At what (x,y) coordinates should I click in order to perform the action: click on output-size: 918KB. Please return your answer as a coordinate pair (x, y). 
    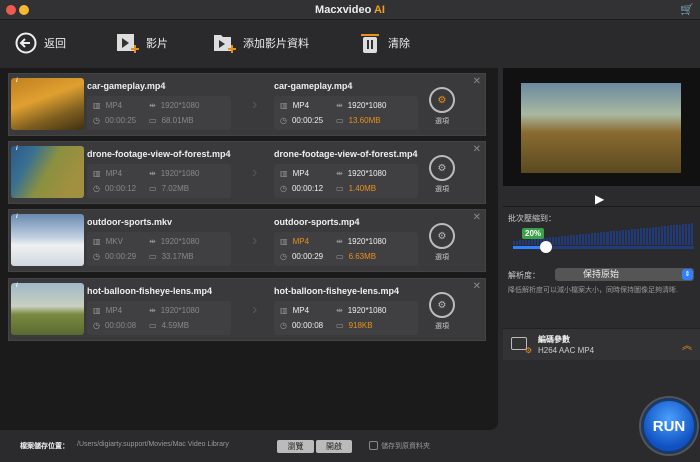
    Looking at the image, I should click on (360, 325).